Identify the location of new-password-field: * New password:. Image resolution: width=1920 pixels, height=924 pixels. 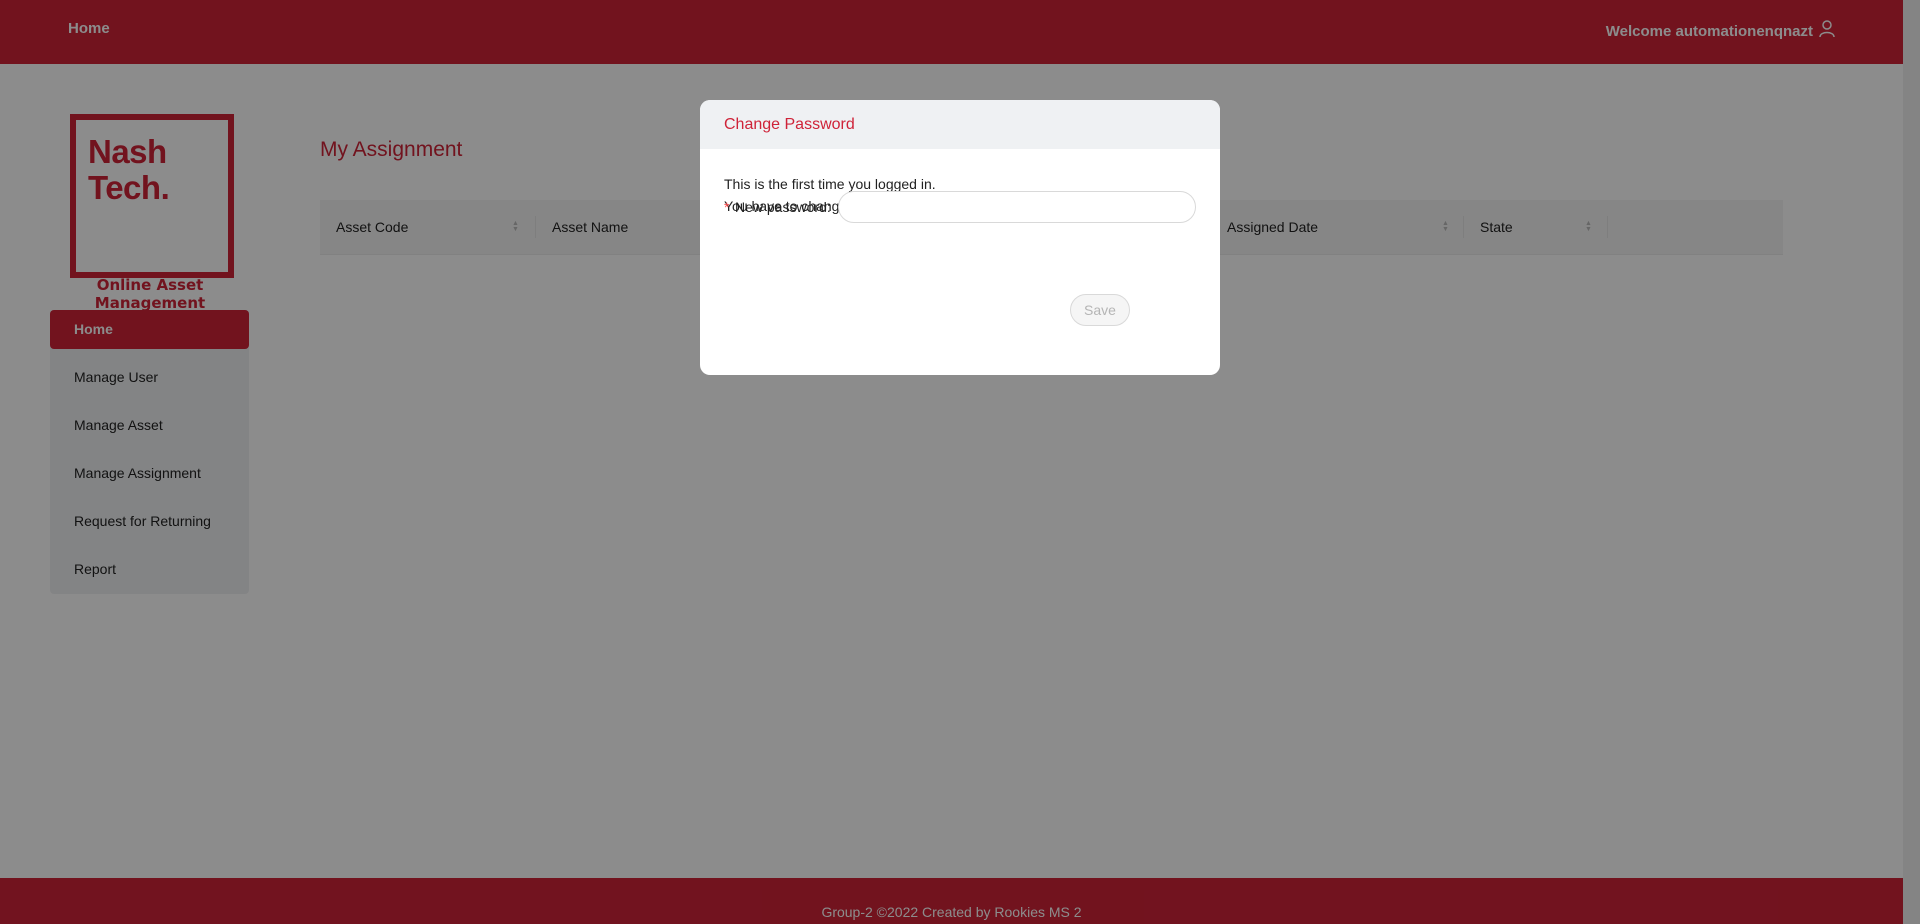
(960, 208).